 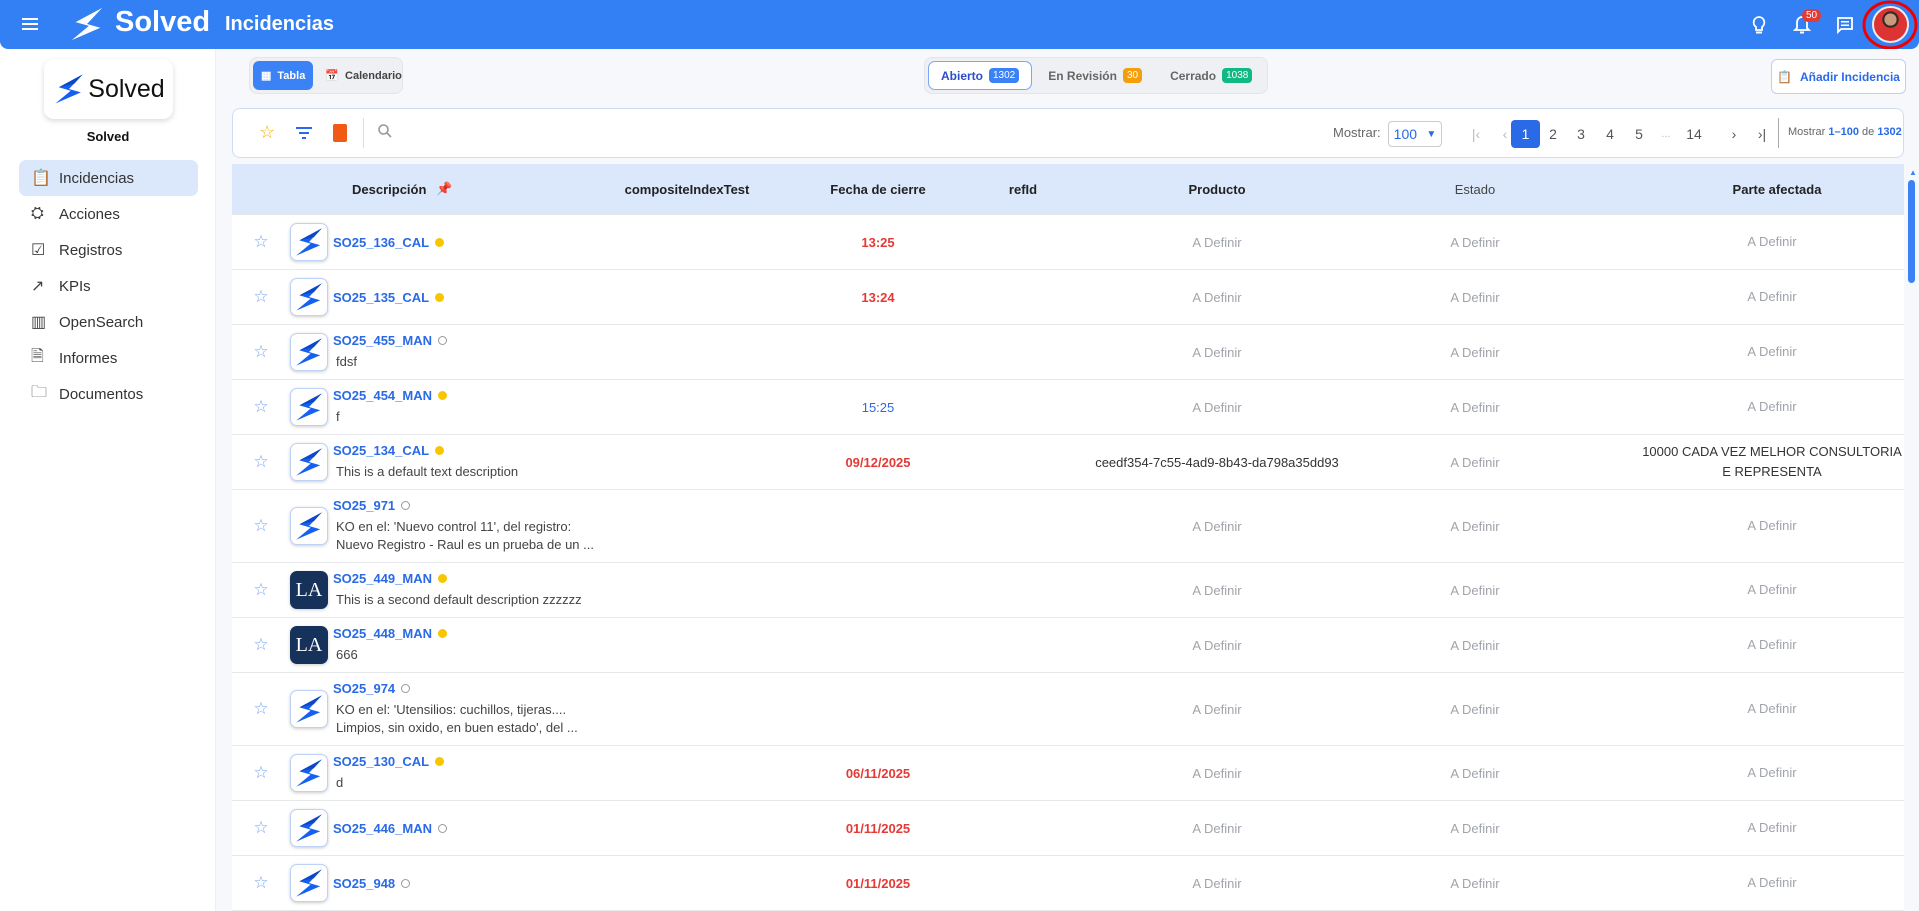 What do you see at coordinates (1911, 231) in the screenshot?
I see `scrollbar` at bounding box center [1911, 231].